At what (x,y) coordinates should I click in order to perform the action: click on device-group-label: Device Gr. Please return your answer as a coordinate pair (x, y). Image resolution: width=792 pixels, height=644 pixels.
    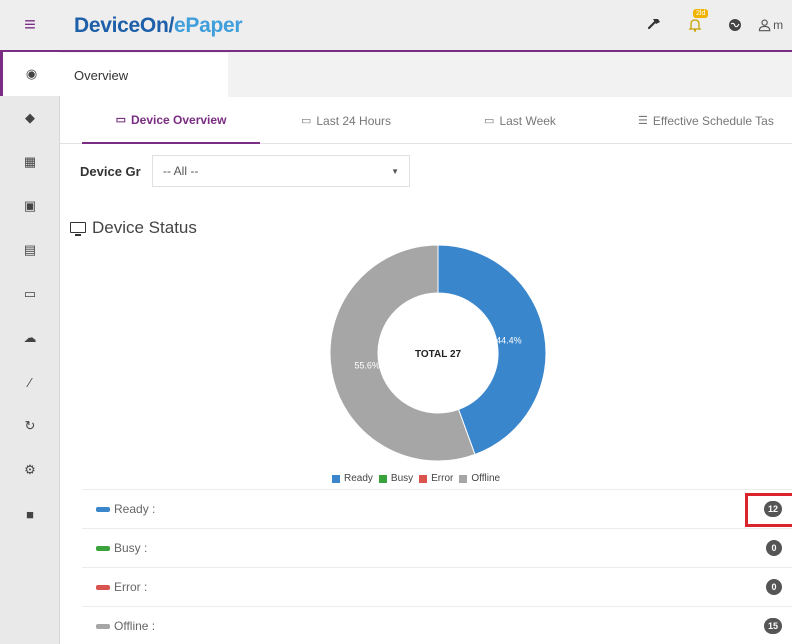
    Looking at the image, I should click on (110, 171).